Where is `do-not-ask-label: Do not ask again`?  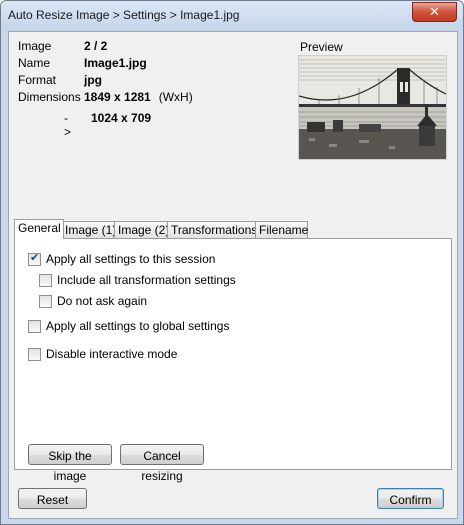 do-not-ask-label: Do not ask again is located at coordinates (102, 301).